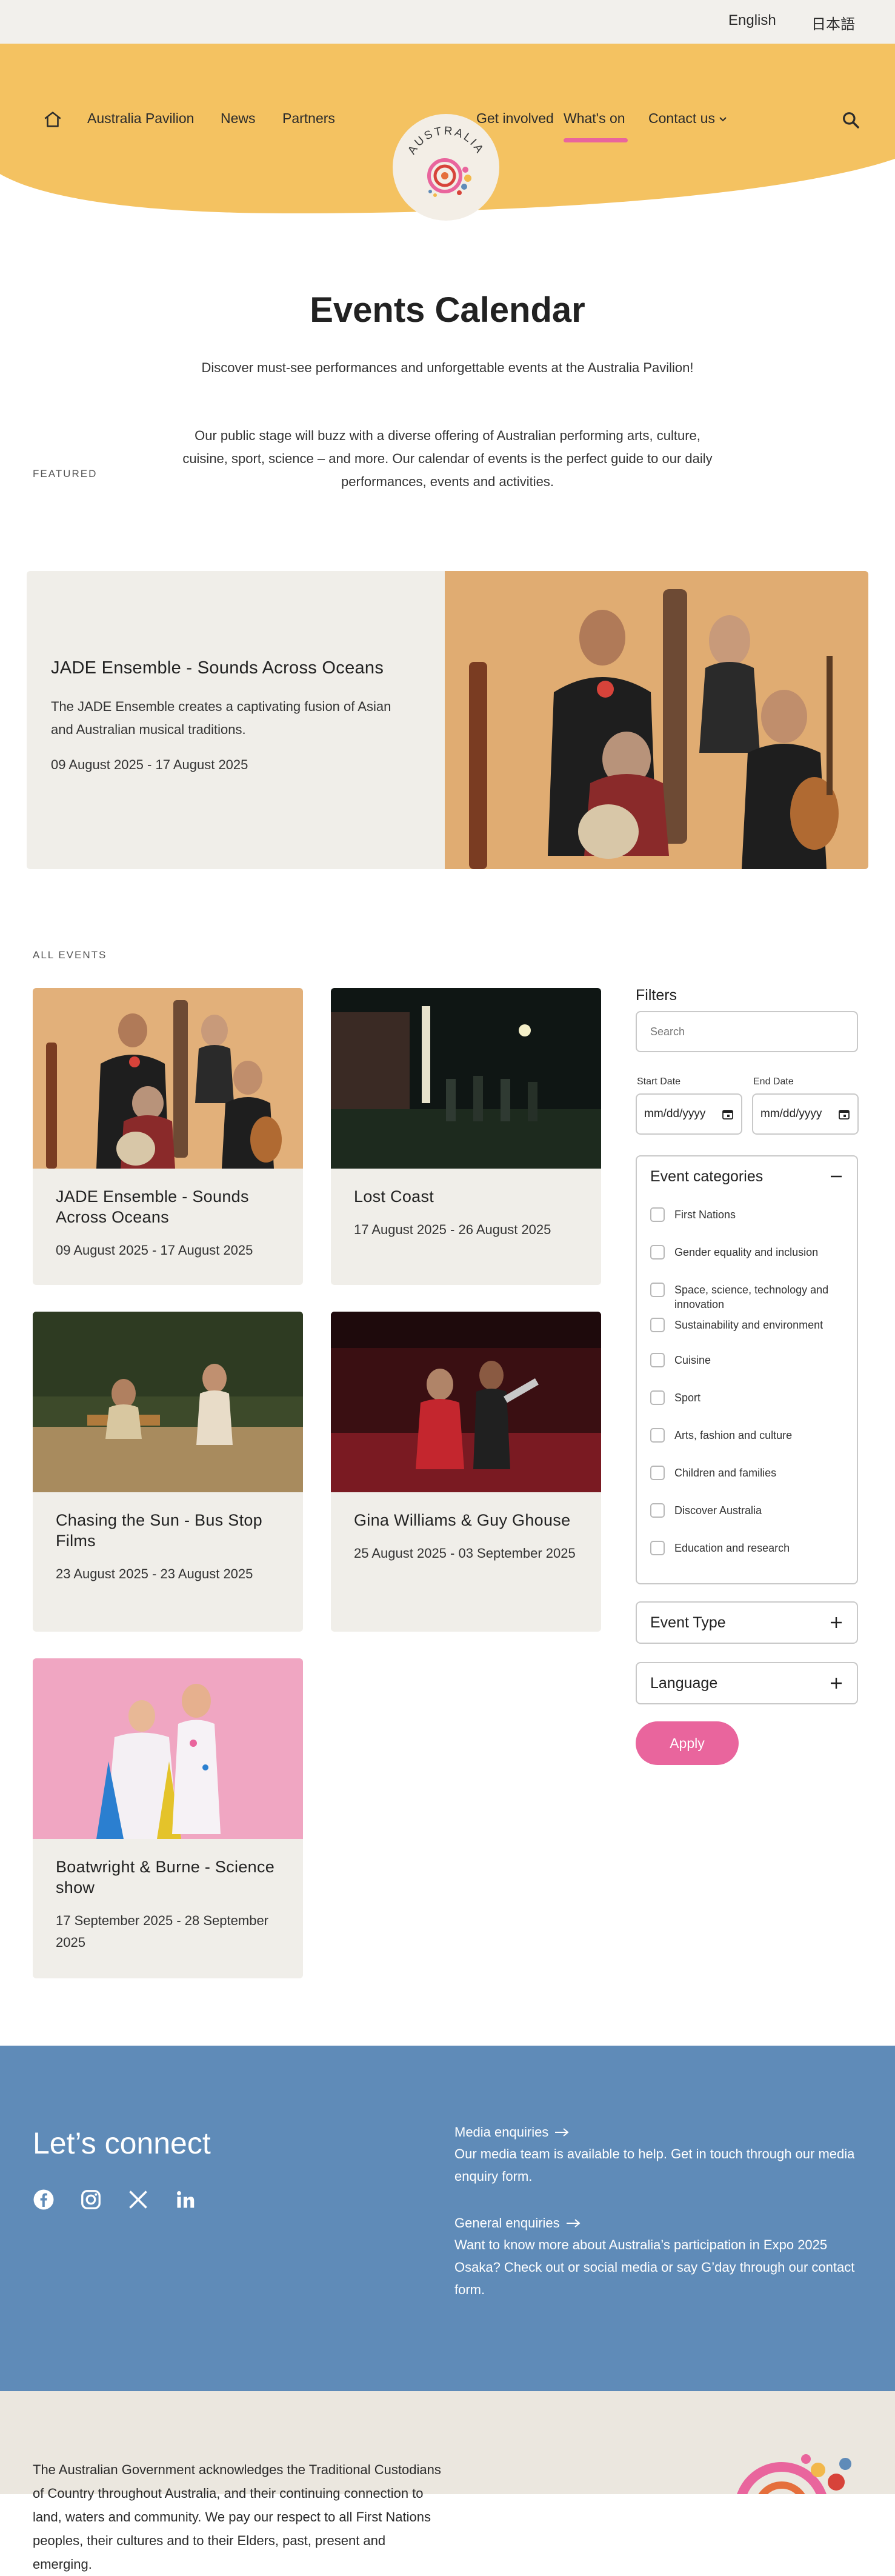 The image size is (895, 2576). I want to click on category-label: Education and research, so click(732, 1548).